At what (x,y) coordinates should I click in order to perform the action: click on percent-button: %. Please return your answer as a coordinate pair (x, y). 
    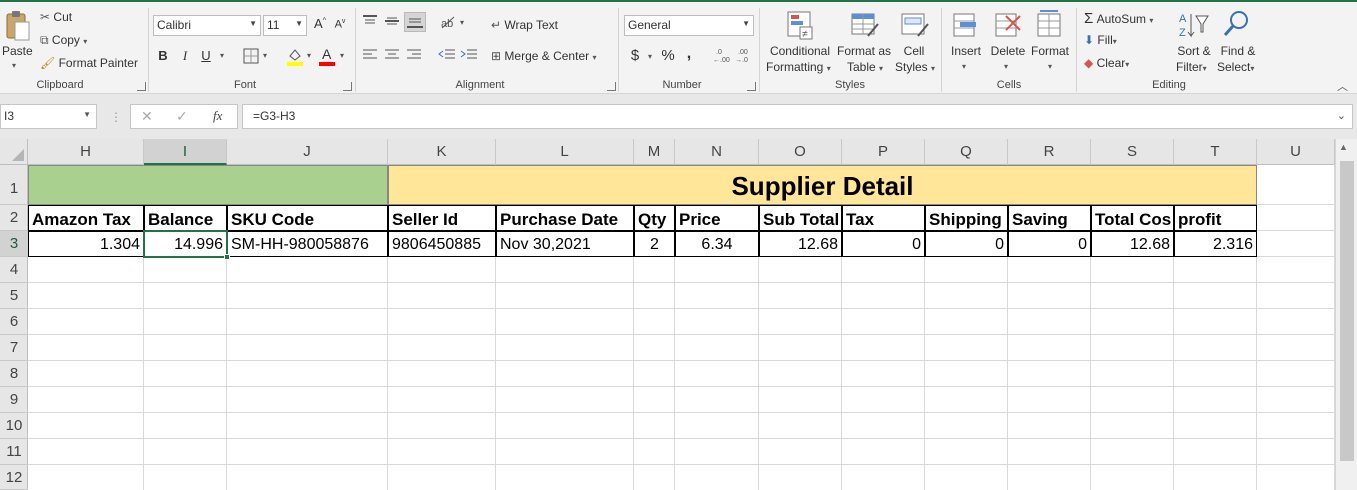
    Looking at the image, I should click on (668, 55).